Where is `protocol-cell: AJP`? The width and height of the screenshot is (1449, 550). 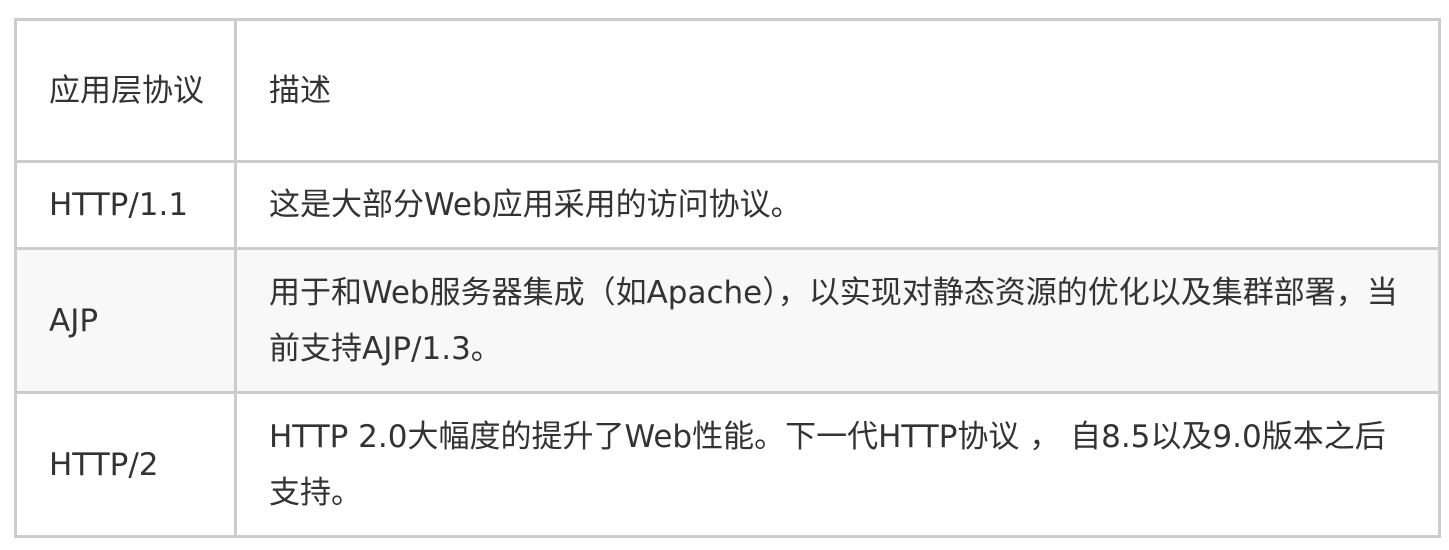
protocol-cell: AJP is located at coordinates (125, 320).